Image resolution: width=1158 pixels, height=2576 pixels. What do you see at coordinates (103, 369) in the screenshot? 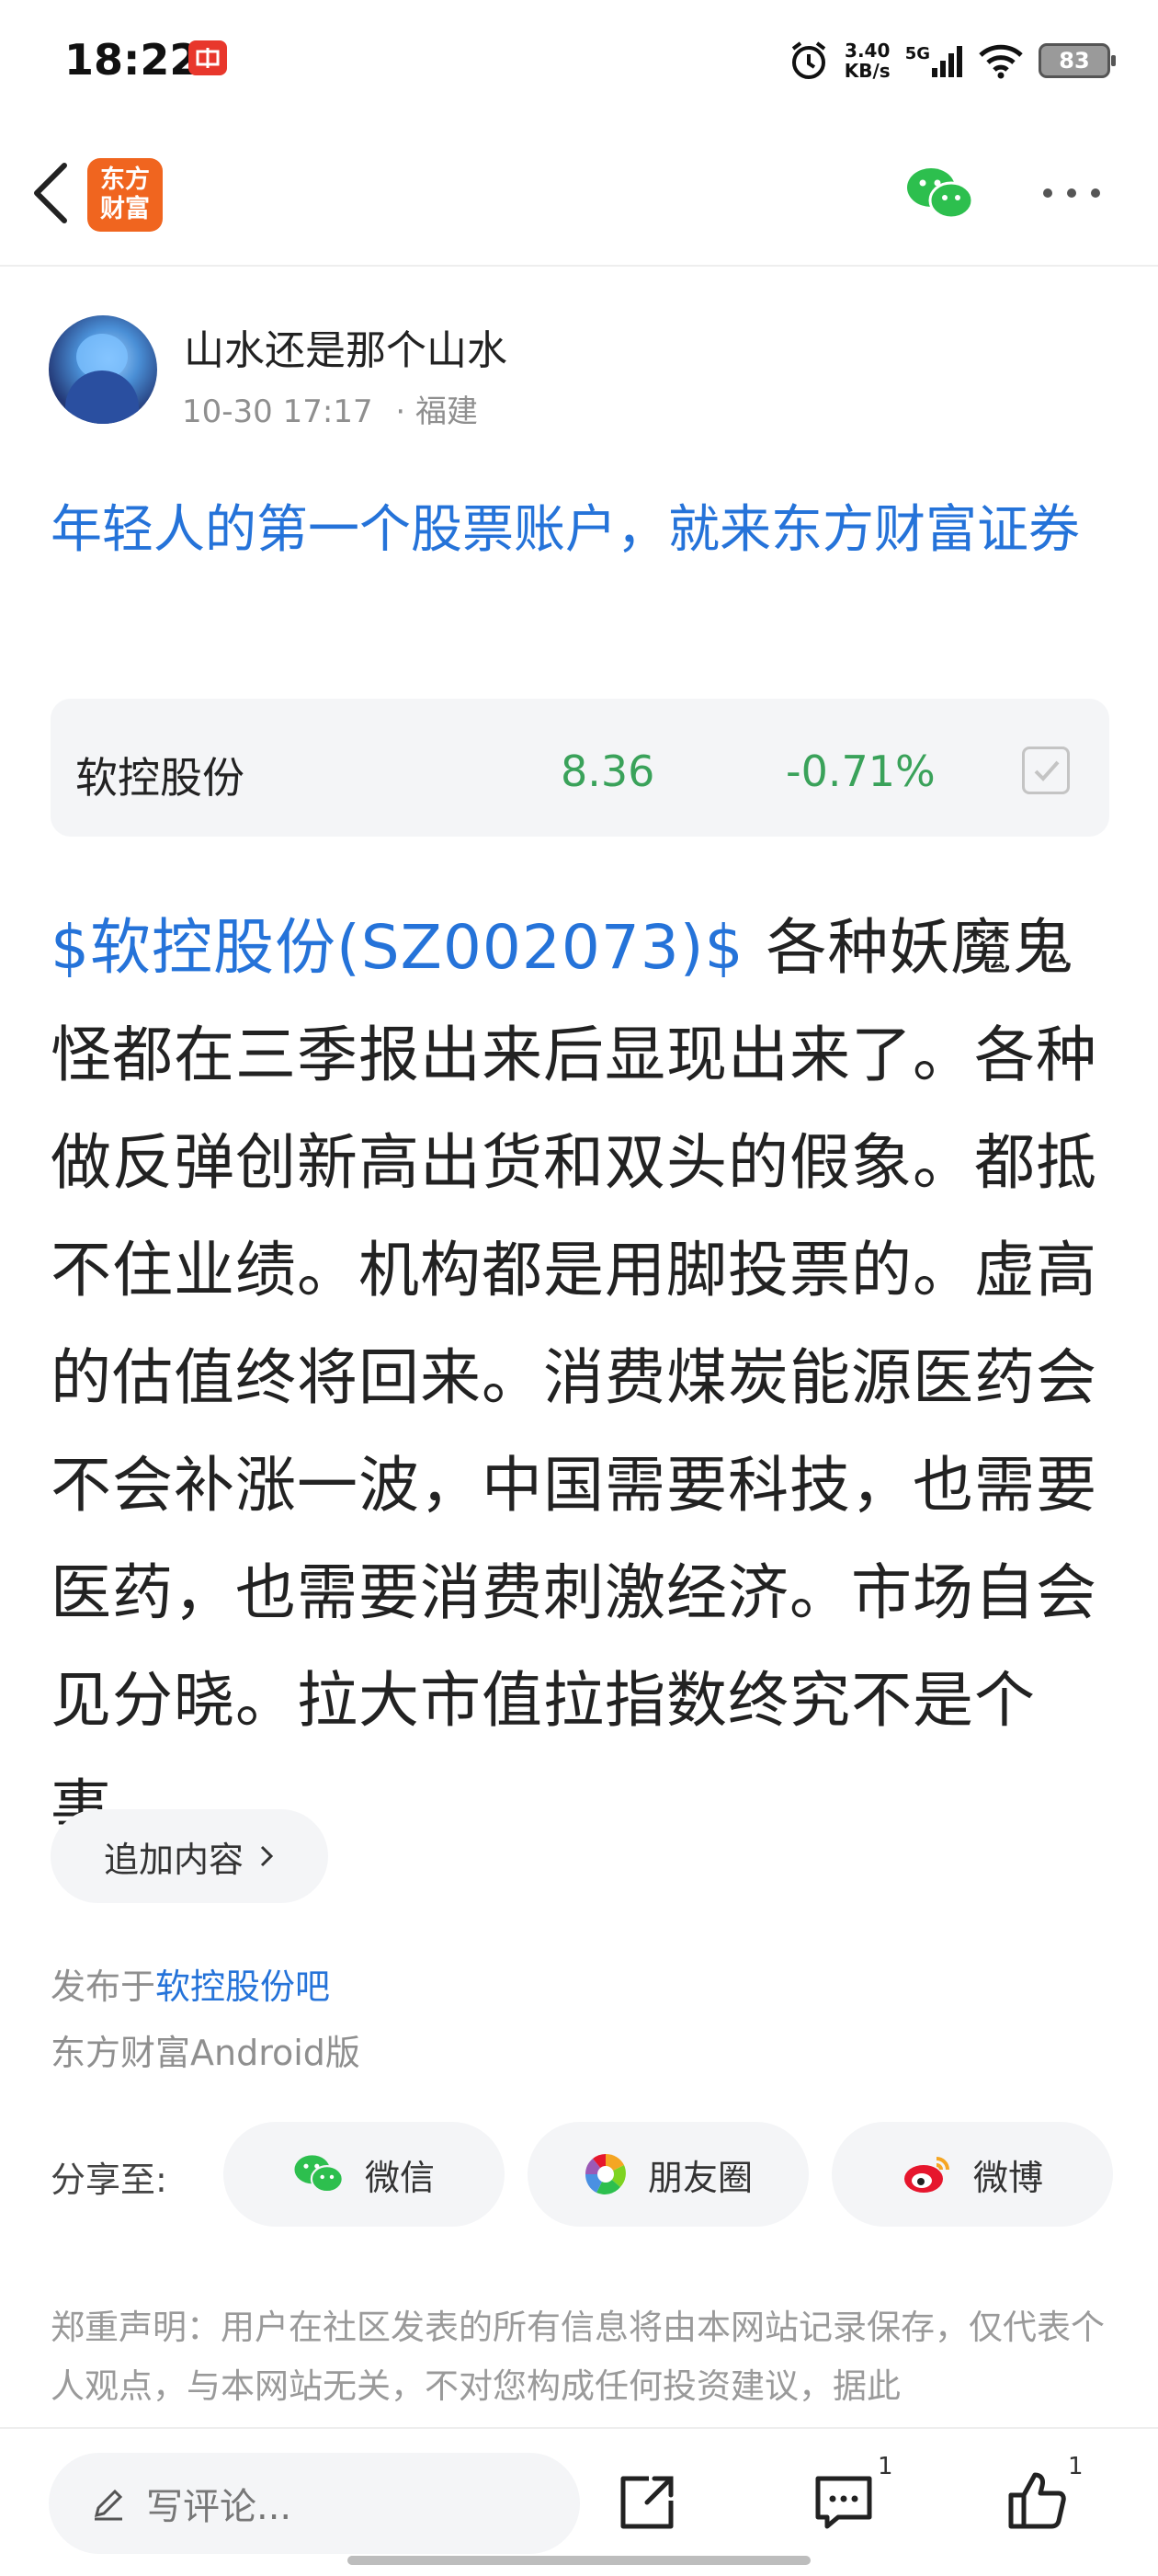
I see `author-avatar` at bounding box center [103, 369].